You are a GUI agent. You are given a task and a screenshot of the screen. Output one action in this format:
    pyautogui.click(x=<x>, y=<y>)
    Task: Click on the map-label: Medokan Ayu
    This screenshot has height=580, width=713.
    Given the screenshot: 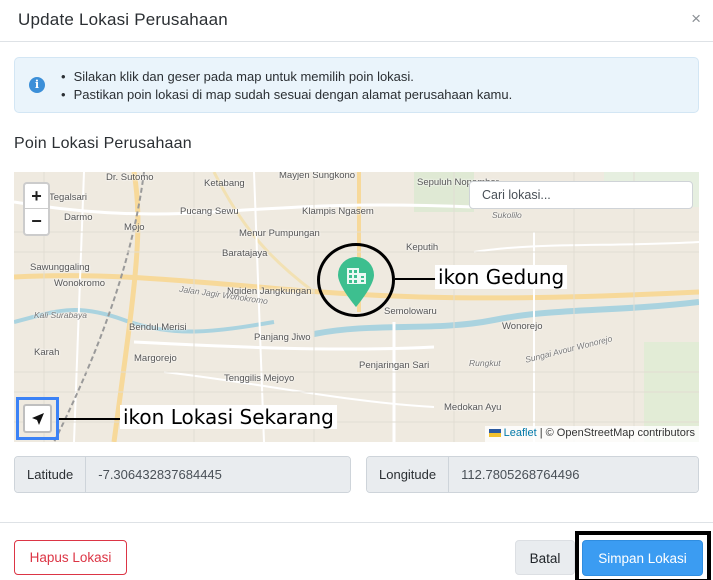 What is the action you would take?
    pyautogui.click(x=473, y=407)
    